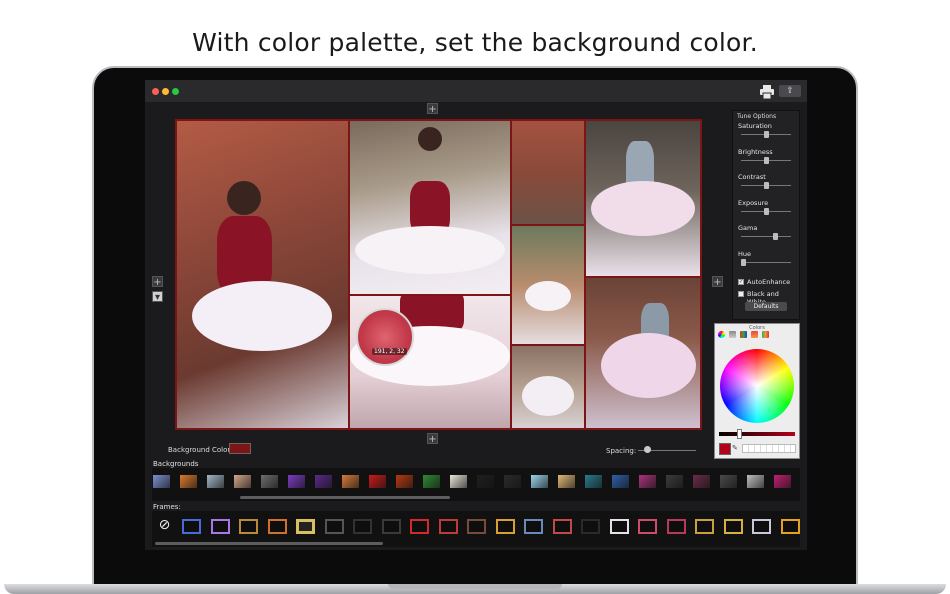  What do you see at coordinates (741, 294) in the screenshot?
I see `black-and-white-checkbox` at bounding box center [741, 294].